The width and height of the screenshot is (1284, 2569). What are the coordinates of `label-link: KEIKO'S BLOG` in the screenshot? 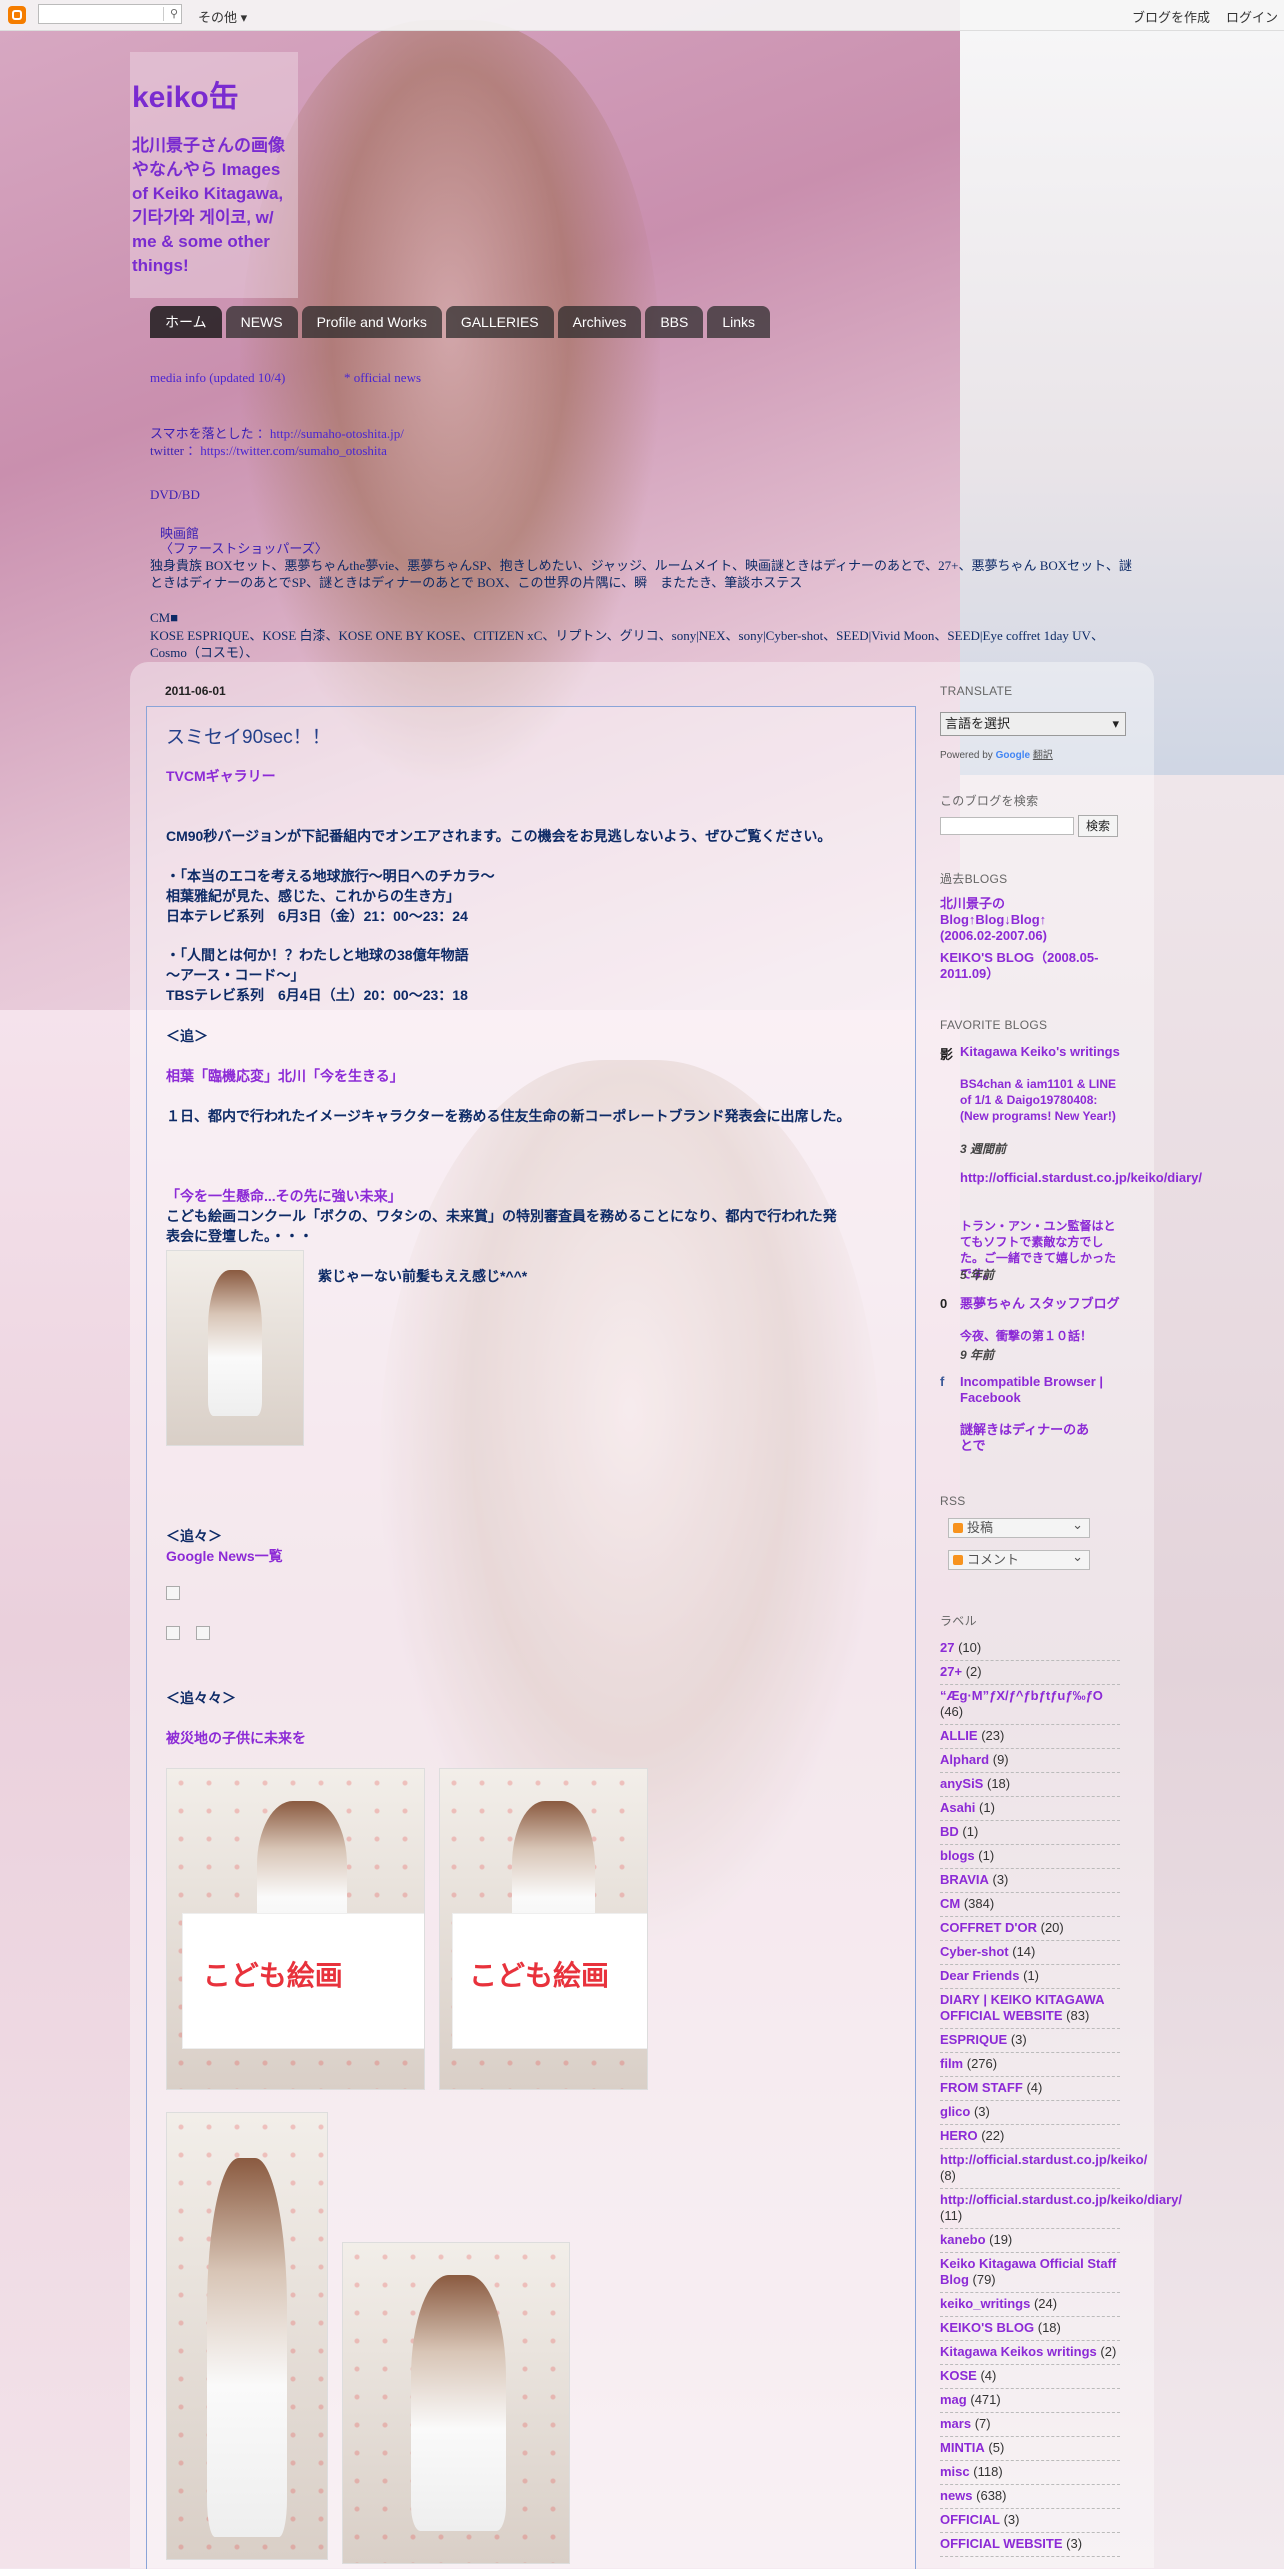 It's located at (987, 2327).